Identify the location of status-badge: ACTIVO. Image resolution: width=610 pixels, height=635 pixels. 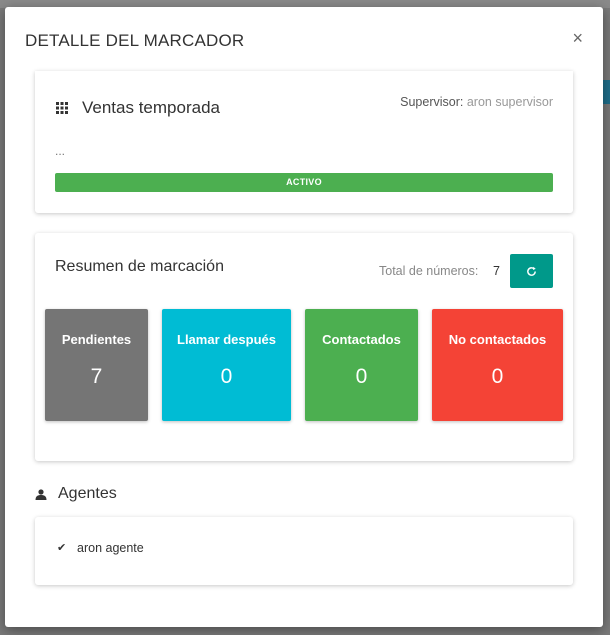
(304, 182).